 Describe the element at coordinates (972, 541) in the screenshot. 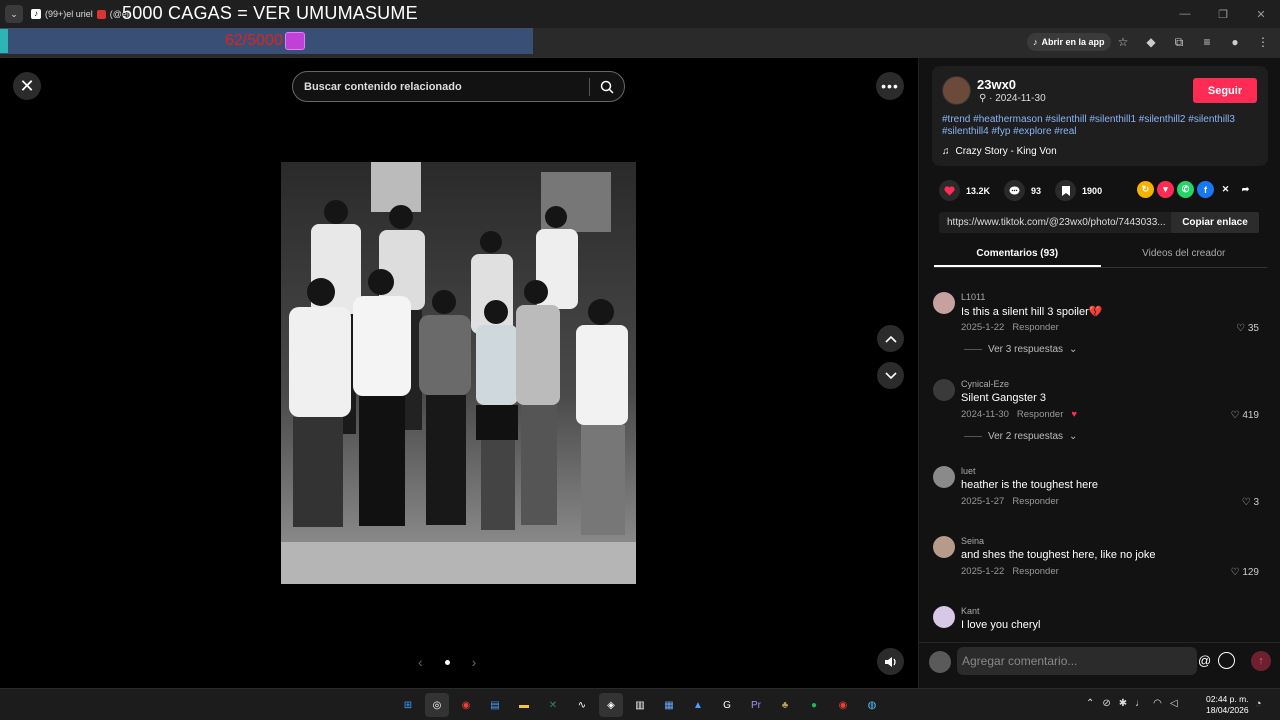

I see `commenter-name: Seina` at that location.